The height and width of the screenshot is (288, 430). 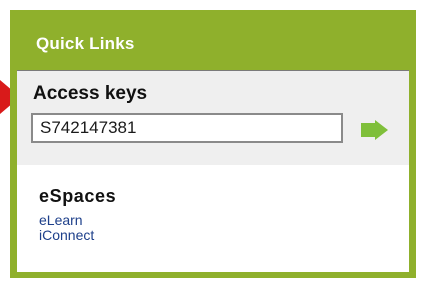 What do you see at coordinates (187, 128) in the screenshot?
I see `access-key-input` at bounding box center [187, 128].